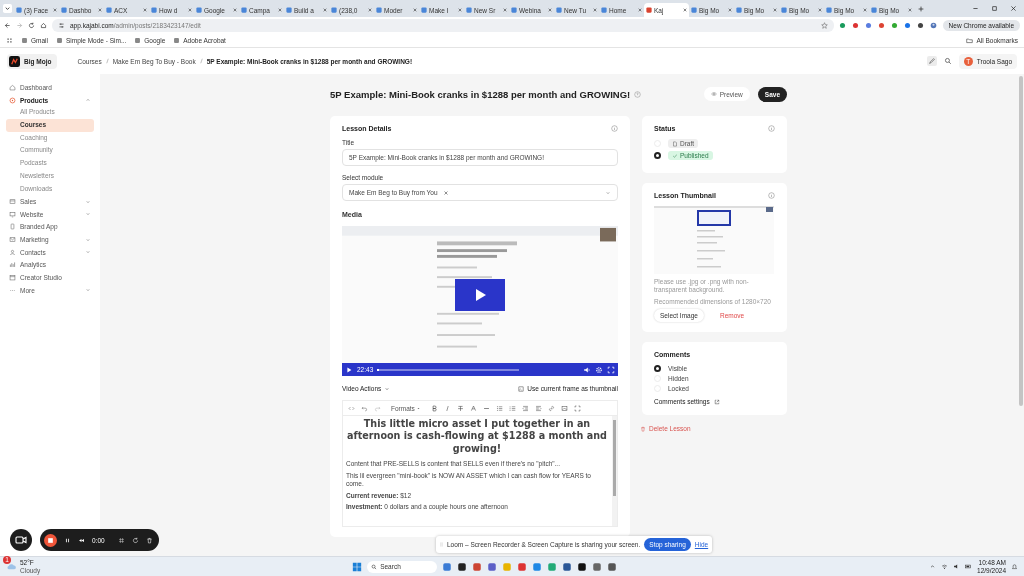 This screenshot has width=1024, height=576. What do you see at coordinates (480, 94) in the screenshot?
I see `page-title: 5P Example: Mini-Book cranks in $1288 per month and GROWING!` at bounding box center [480, 94].